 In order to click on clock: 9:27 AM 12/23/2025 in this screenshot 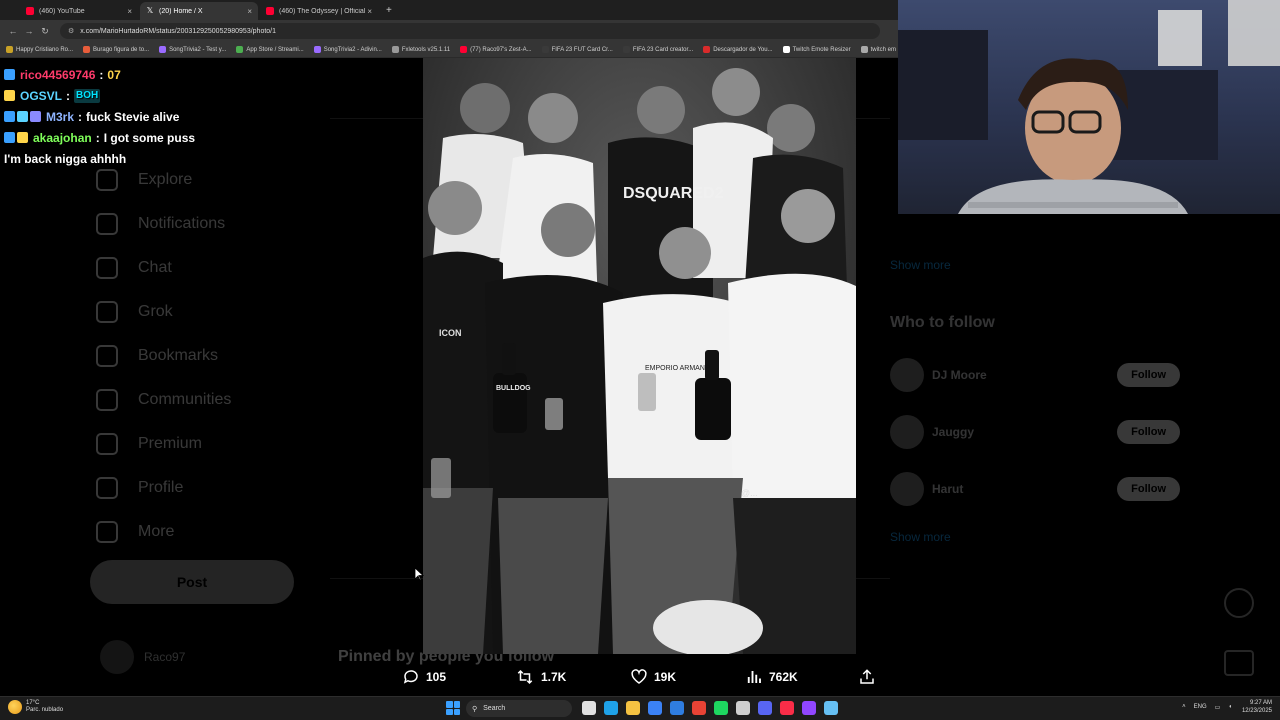, I will do `click(1257, 707)`.